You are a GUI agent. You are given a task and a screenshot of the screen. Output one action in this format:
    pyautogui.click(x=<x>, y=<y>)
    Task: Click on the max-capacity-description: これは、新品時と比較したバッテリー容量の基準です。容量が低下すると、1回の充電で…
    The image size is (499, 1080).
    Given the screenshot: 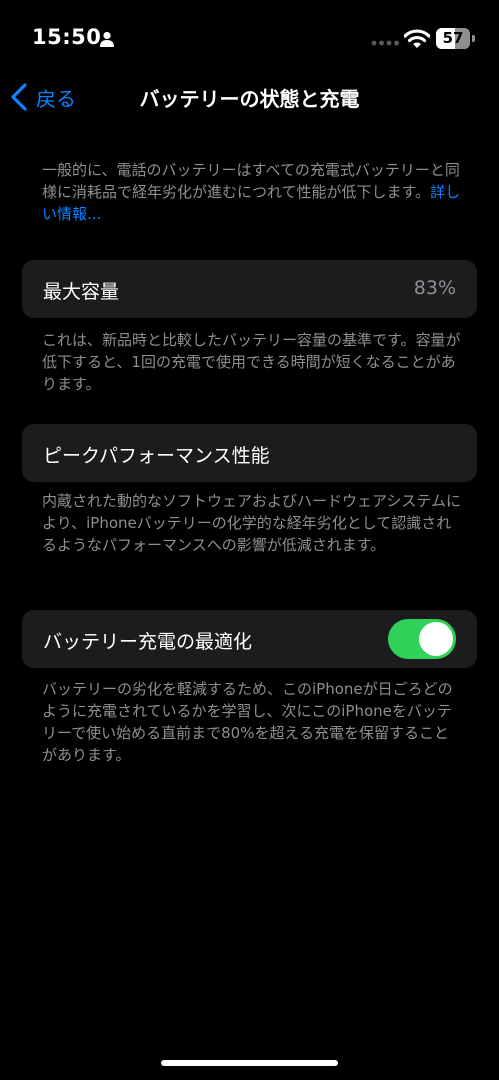 What is the action you would take?
    pyautogui.click(x=251, y=362)
    